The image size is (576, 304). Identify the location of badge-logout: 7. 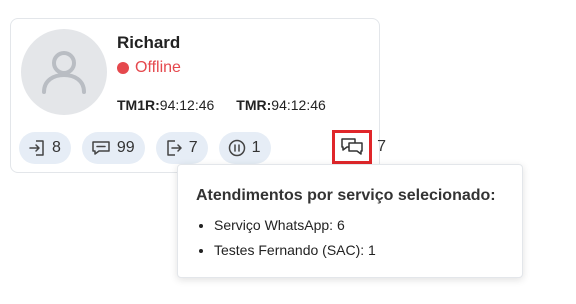
(181, 148).